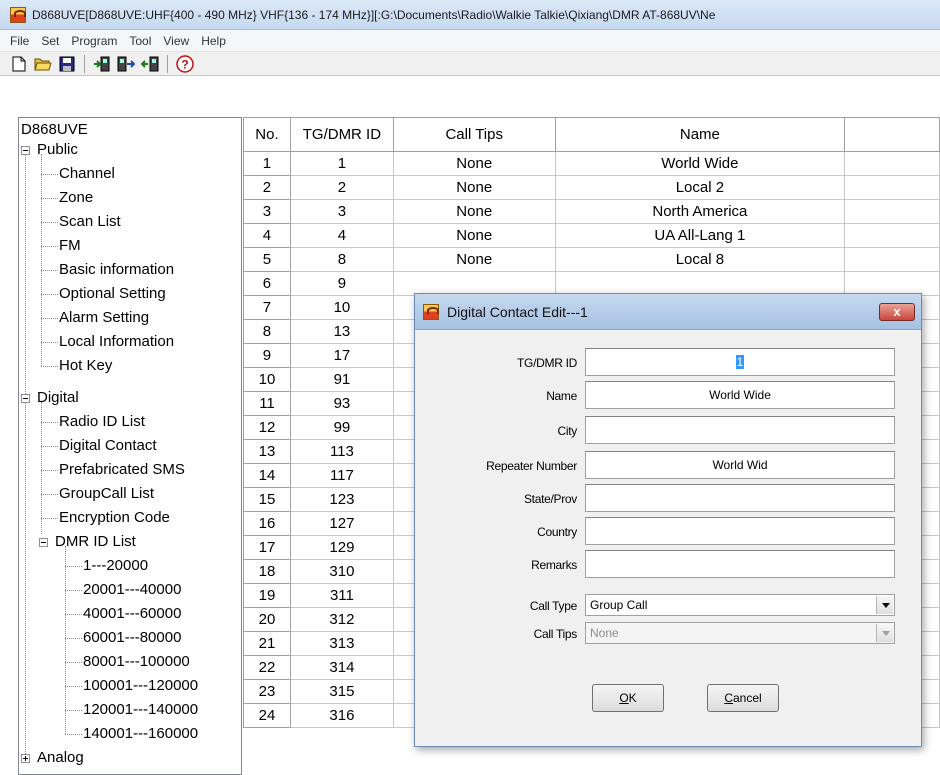 The image size is (940, 775). Describe the element at coordinates (700, 187) in the screenshot. I see `table-cell-name: Local 2` at that location.